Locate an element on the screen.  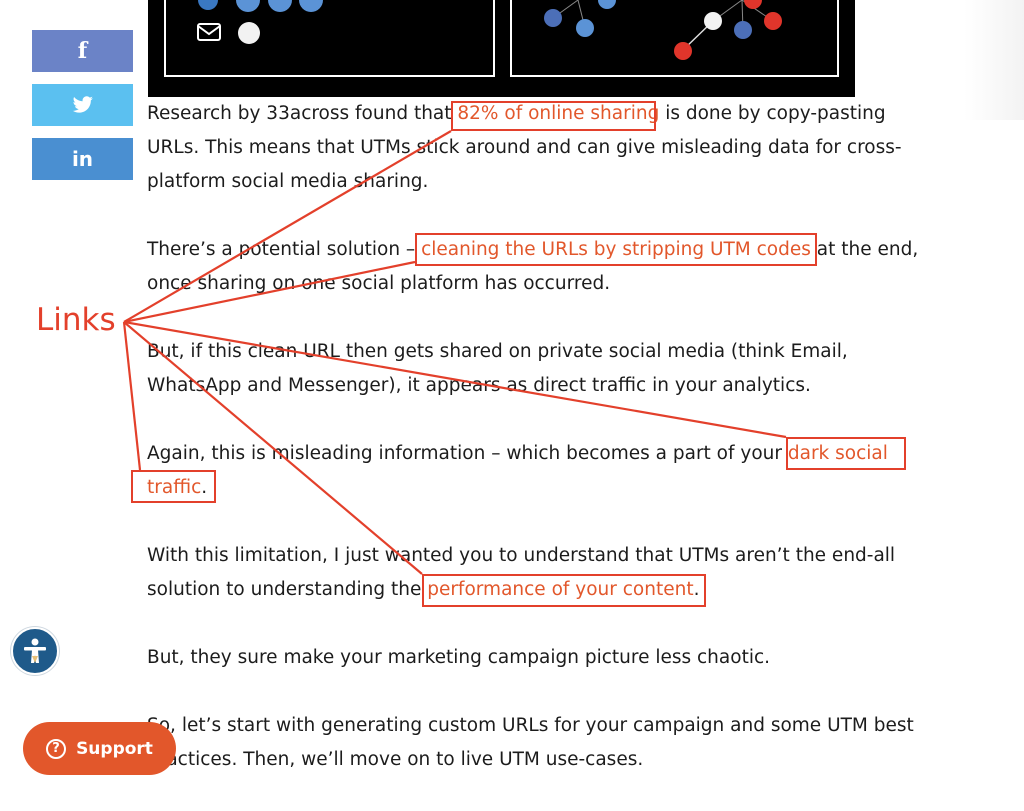
links-annotation-label: Links is located at coordinates (76, 320).